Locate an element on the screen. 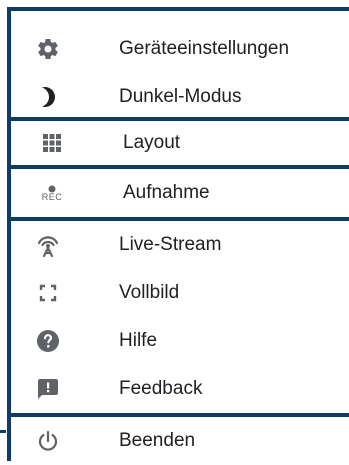  menu-item-fullscreen: Vollbild is located at coordinates (180, 293).